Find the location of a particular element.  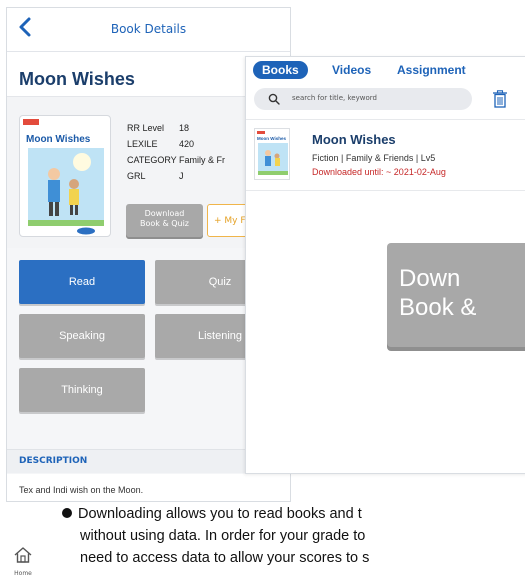

info-category: CATEGORY Family & Fr is located at coordinates (176, 160).